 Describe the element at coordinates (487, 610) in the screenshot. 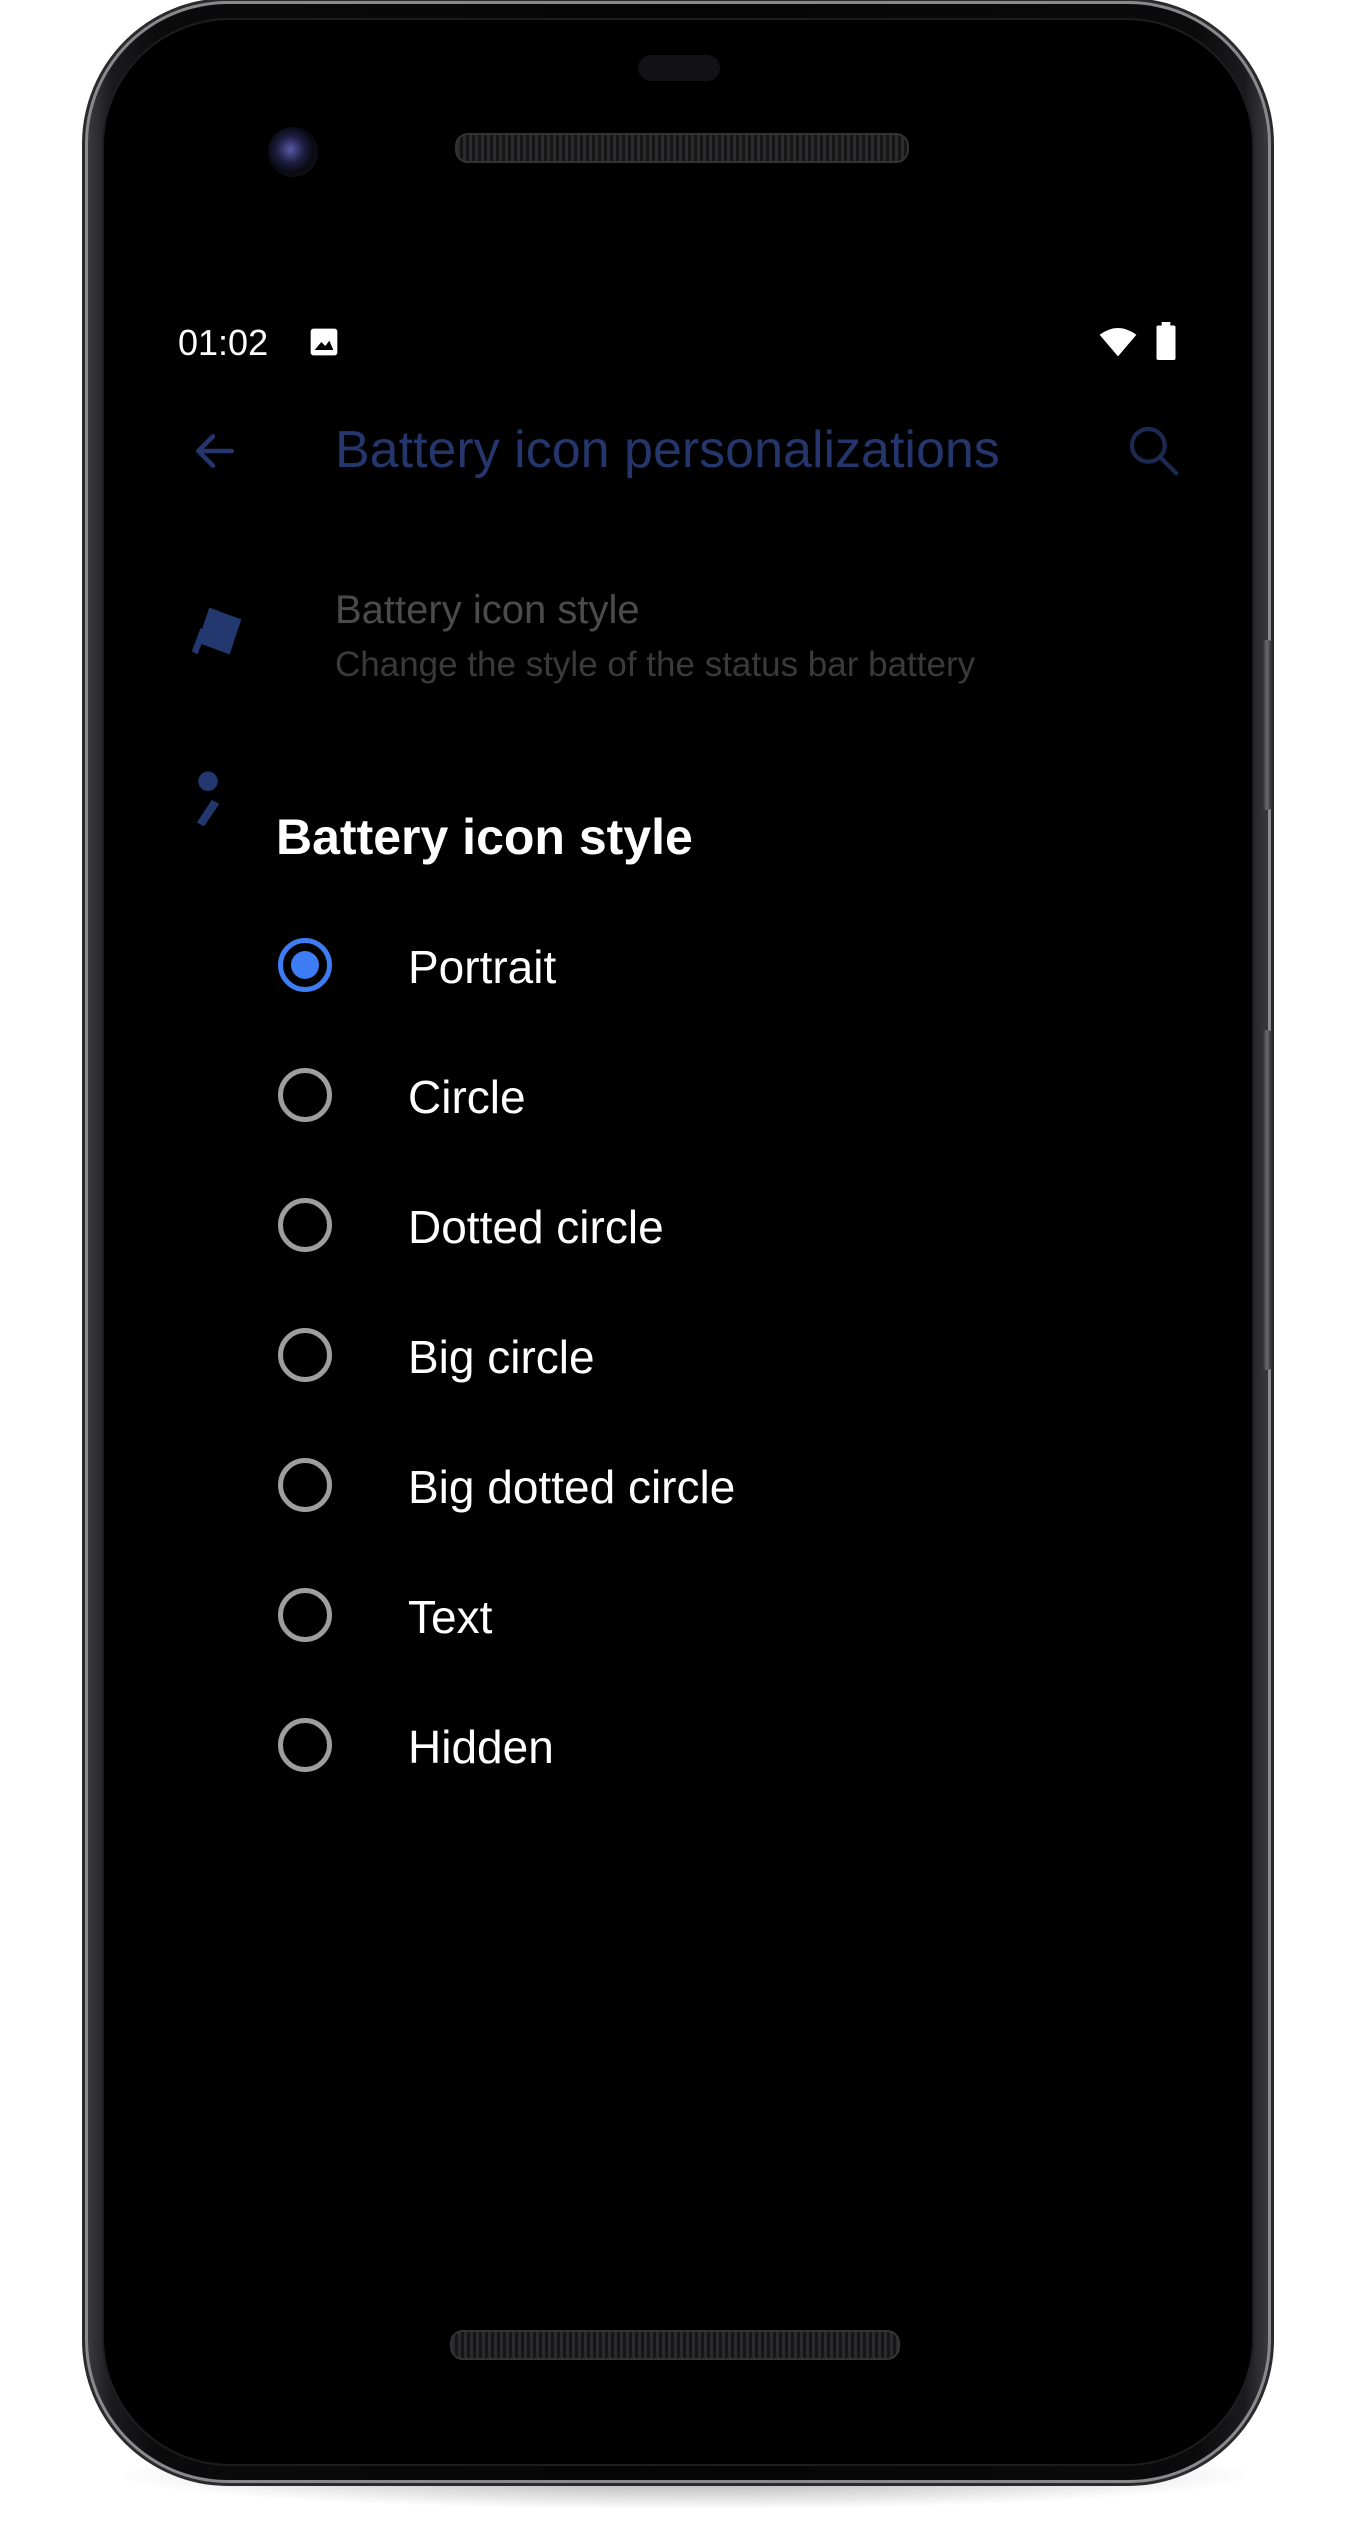

I see `preference-title: Battery icon style` at that location.